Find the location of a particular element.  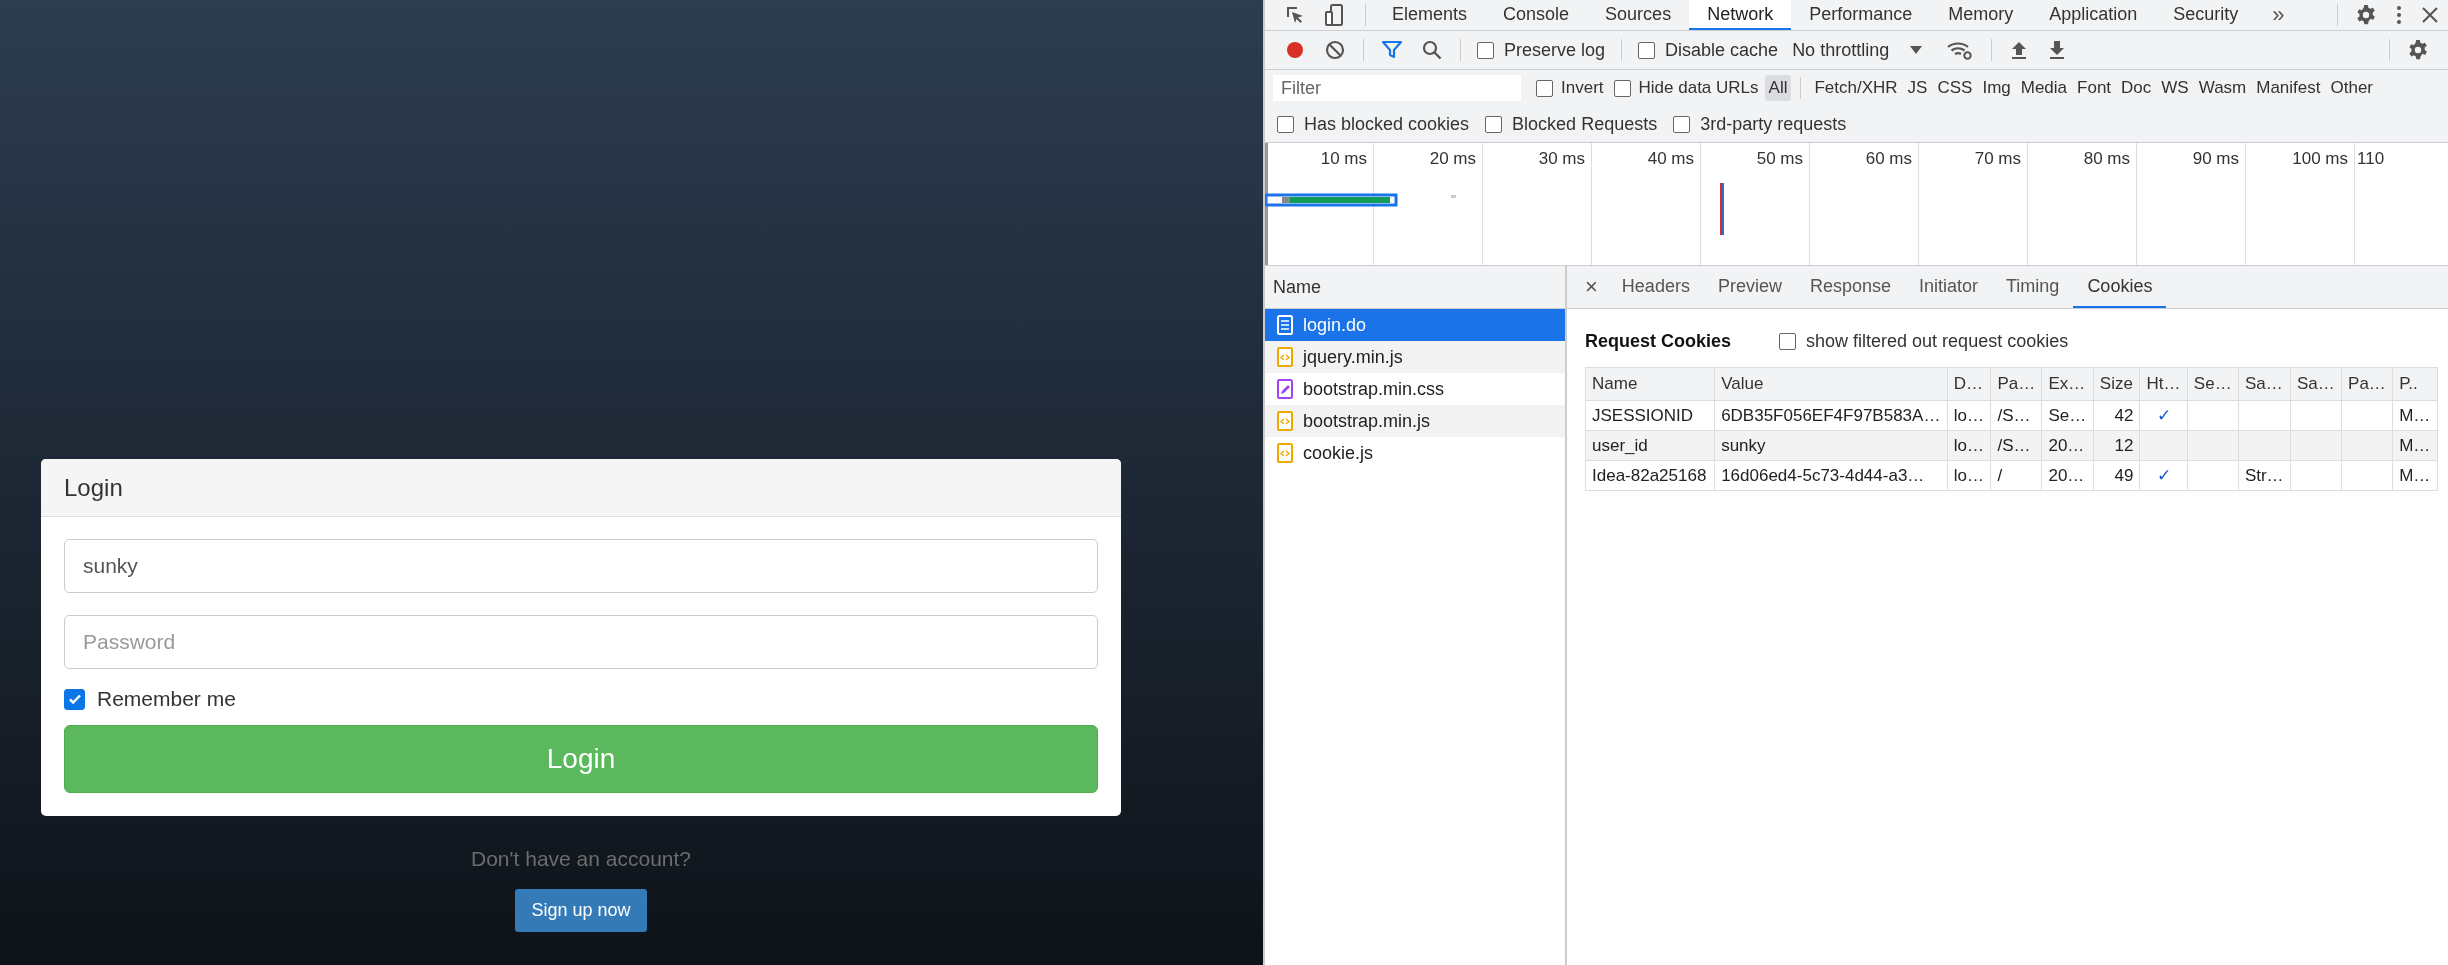

signup-button: Sign up now is located at coordinates (581, 910).